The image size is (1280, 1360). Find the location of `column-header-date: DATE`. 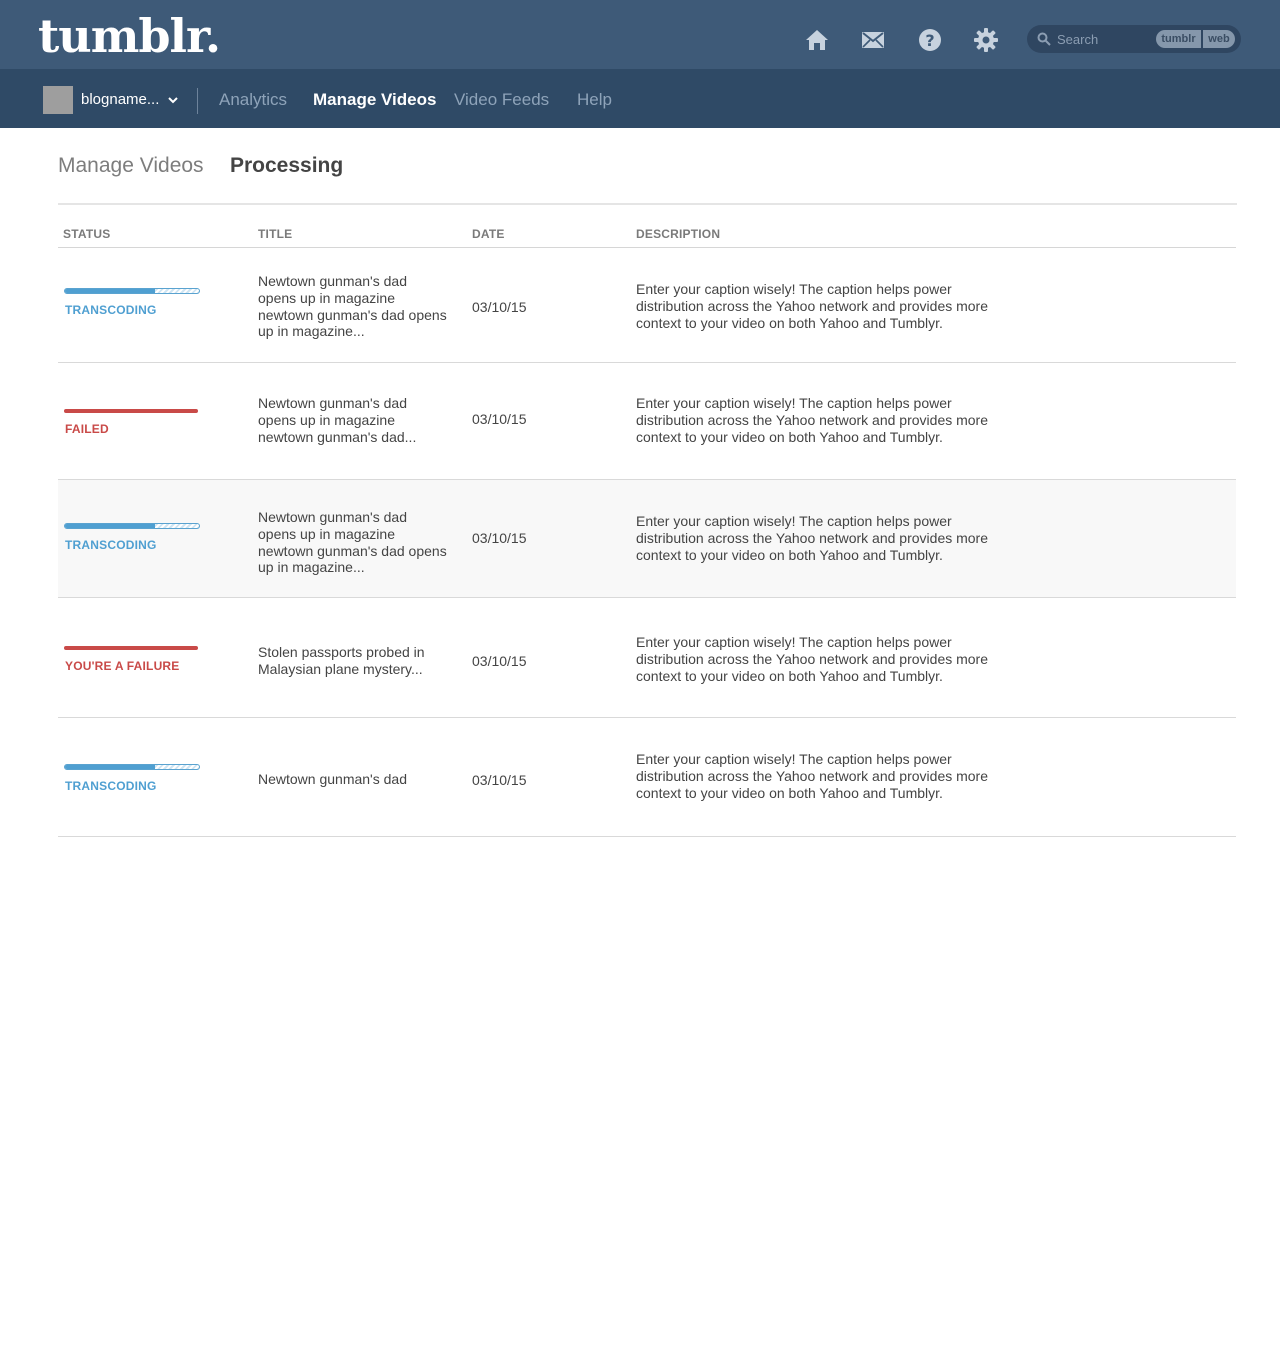

column-header-date: DATE is located at coordinates (488, 234).